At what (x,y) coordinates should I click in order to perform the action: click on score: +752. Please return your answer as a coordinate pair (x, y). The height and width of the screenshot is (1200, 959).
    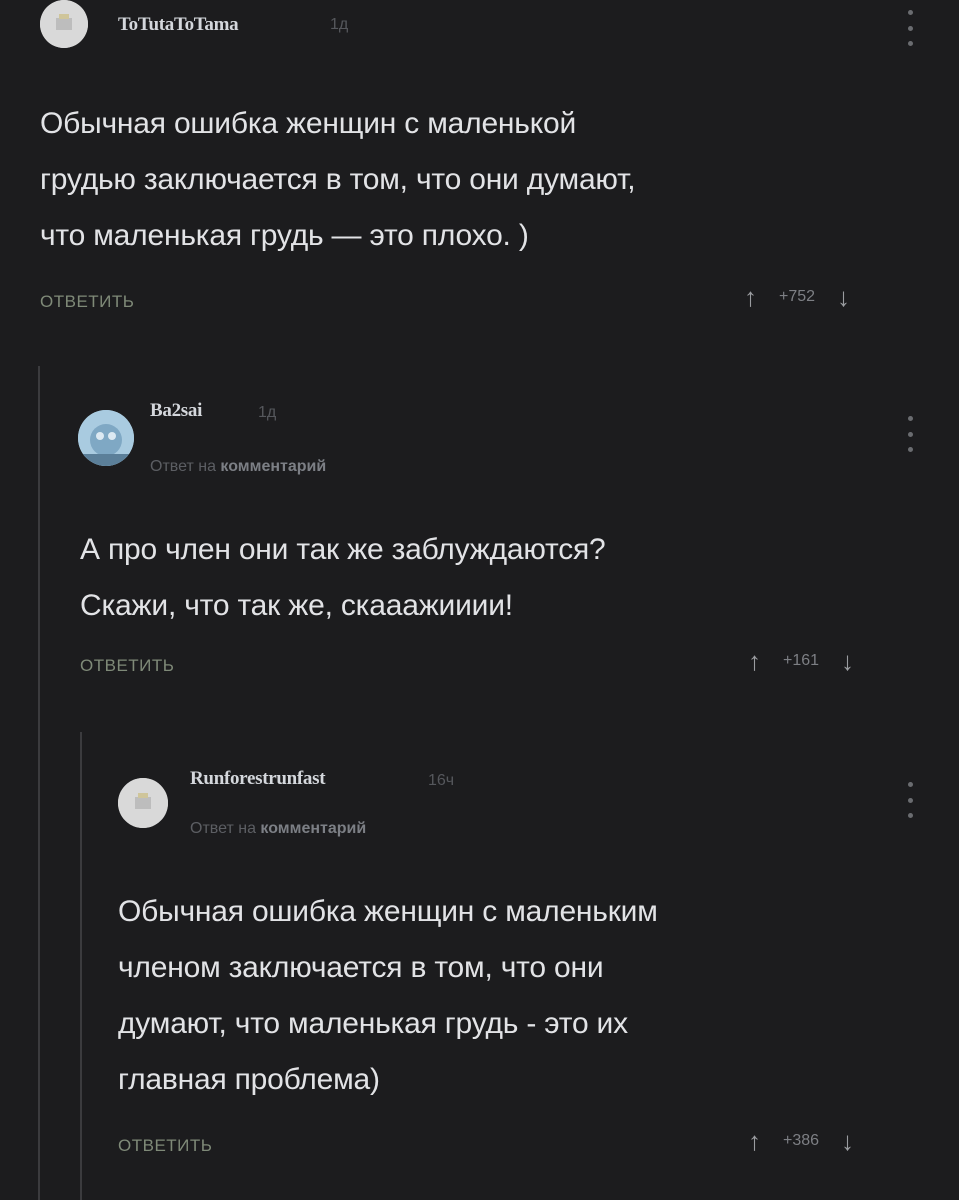
    Looking at the image, I should click on (797, 296).